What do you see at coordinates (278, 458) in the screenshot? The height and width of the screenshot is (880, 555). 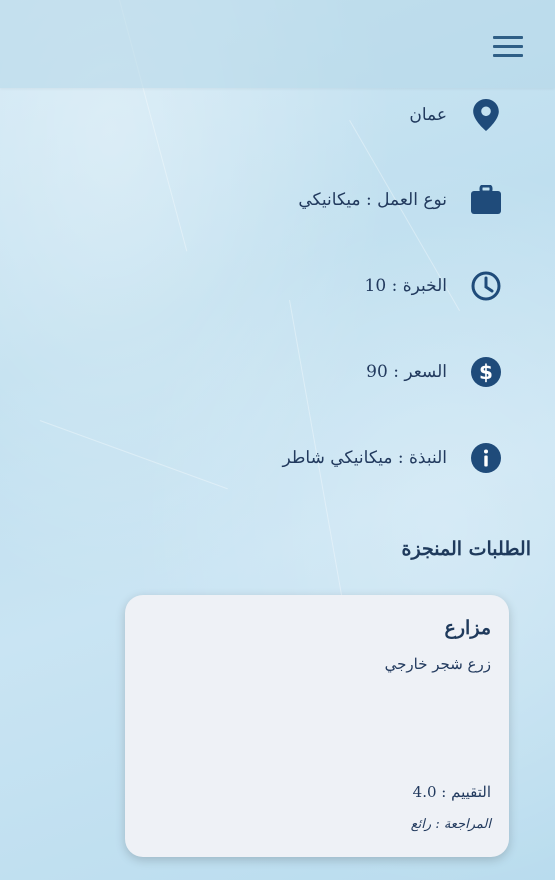 I see `about-row: النبذة : ميكانيكي شاطر` at bounding box center [278, 458].